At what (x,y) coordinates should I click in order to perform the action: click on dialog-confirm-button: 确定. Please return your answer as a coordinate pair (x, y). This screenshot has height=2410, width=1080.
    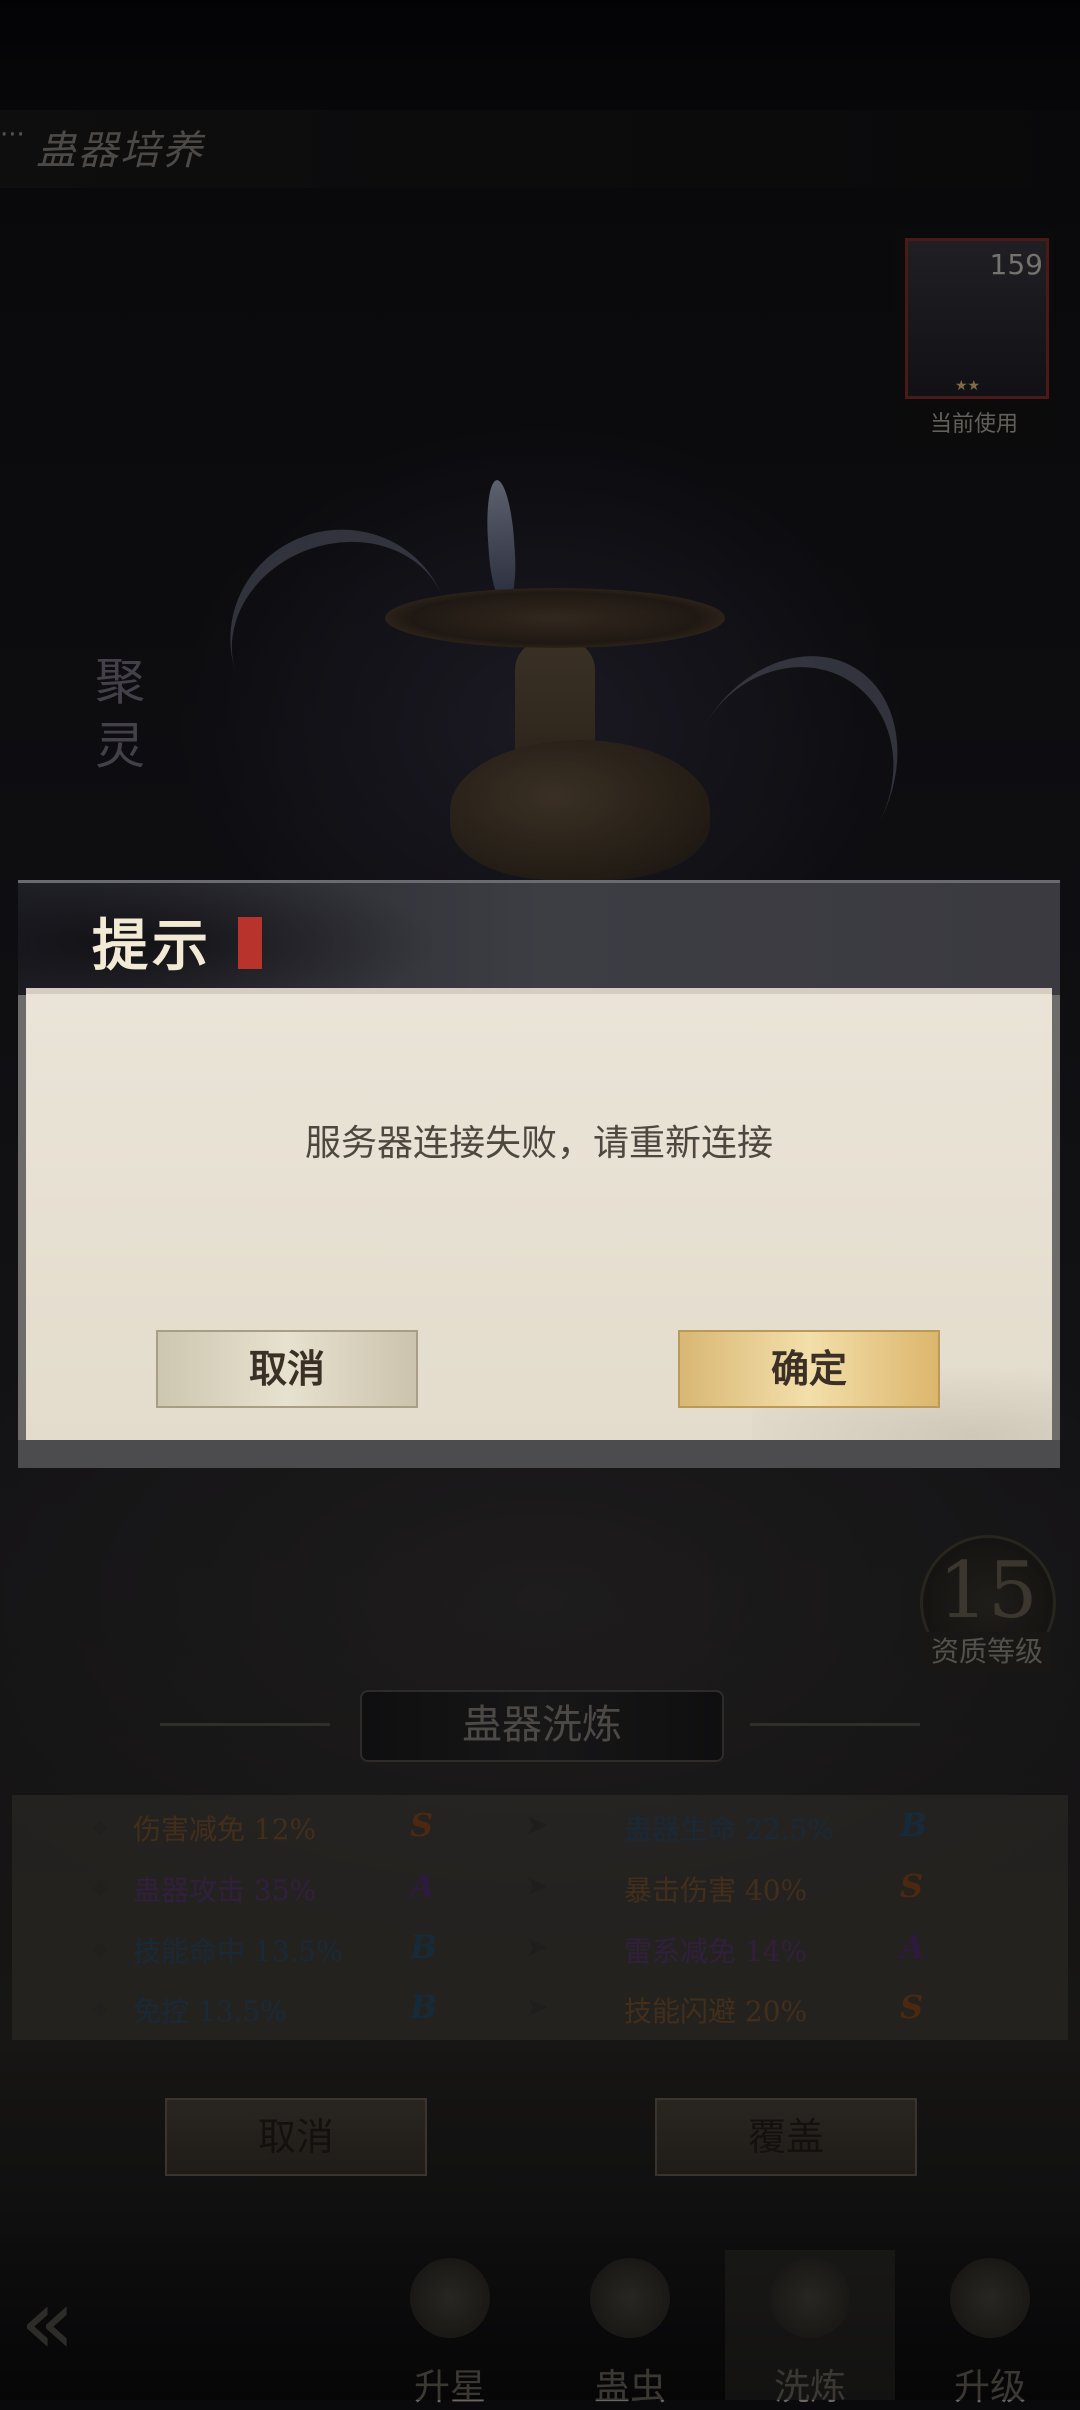
    Looking at the image, I should click on (809, 1369).